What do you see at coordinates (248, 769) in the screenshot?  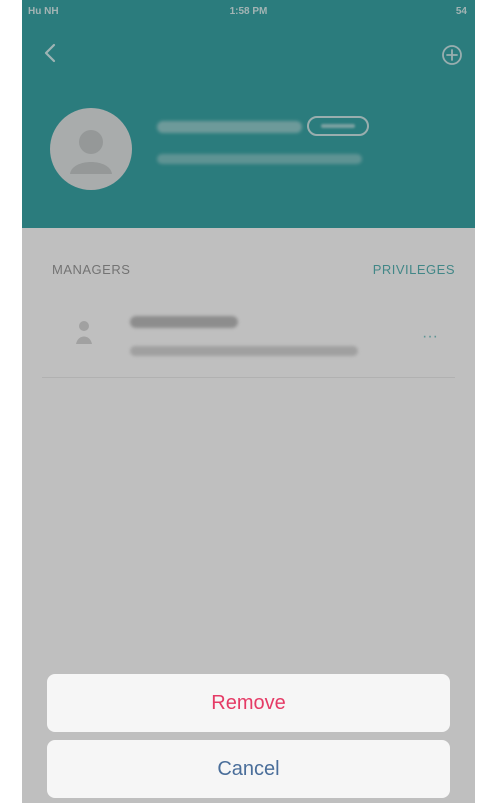 I see `cancel-button: Cancel` at bounding box center [248, 769].